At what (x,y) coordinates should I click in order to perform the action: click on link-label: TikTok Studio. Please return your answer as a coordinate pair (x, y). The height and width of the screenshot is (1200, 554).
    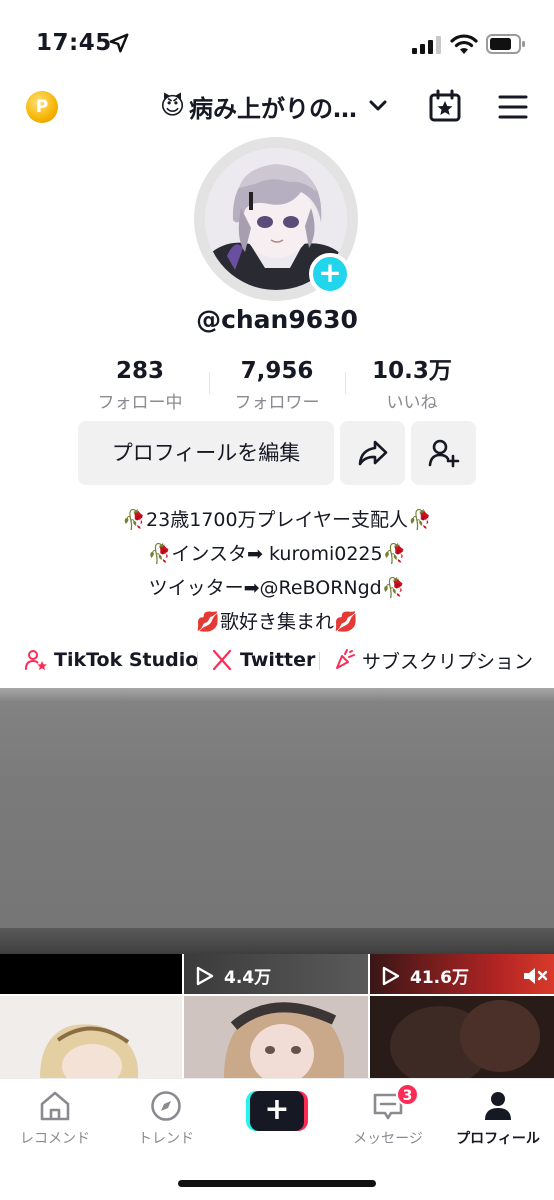
    Looking at the image, I should click on (126, 660).